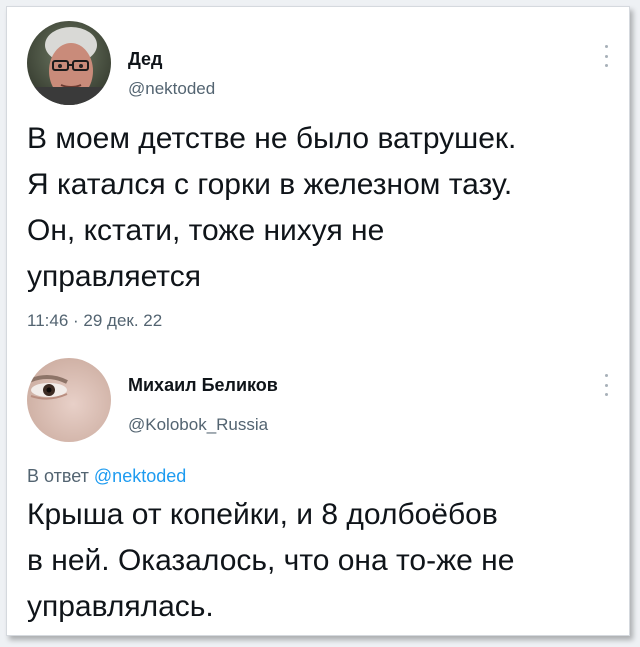 This screenshot has height=647, width=640. What do you see at coordinates (145, 59) in the screenshot?
I see `author-name: Дед` at bounding box center [145, 59].